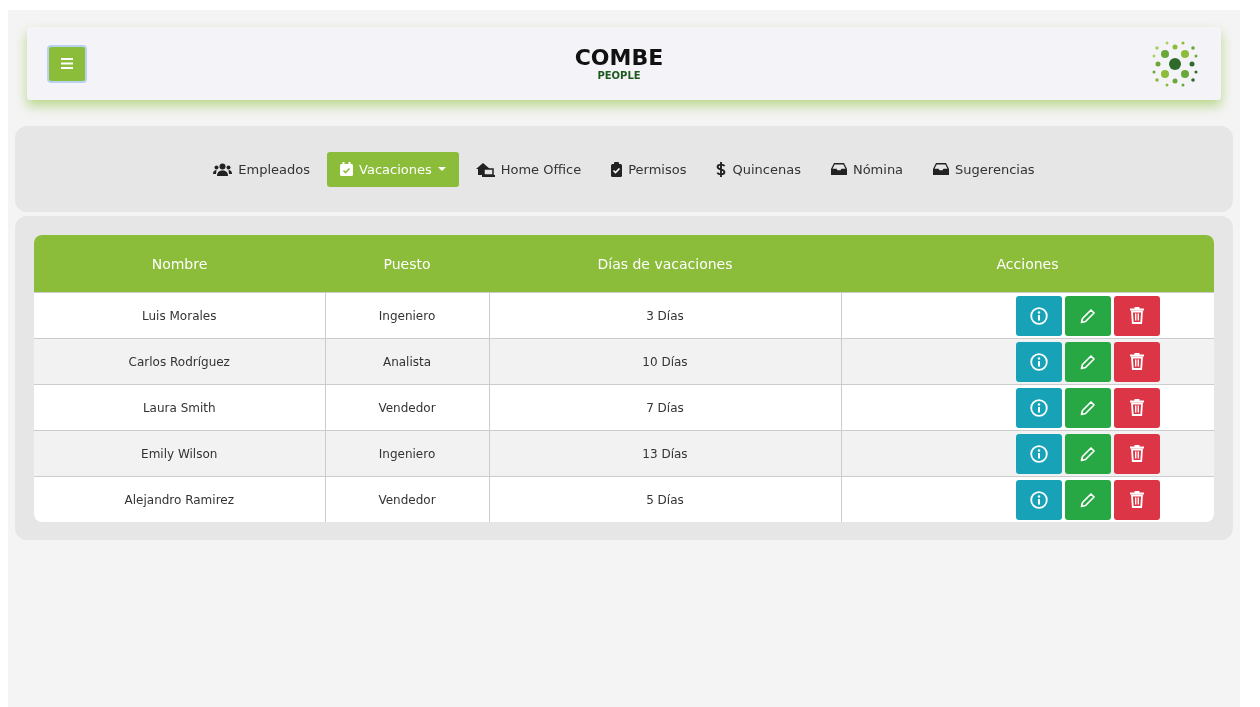 The image size is (1260, 707). Describe the element at coordinates (223, 169) in the screenshot. I see `users-icon` at that location.